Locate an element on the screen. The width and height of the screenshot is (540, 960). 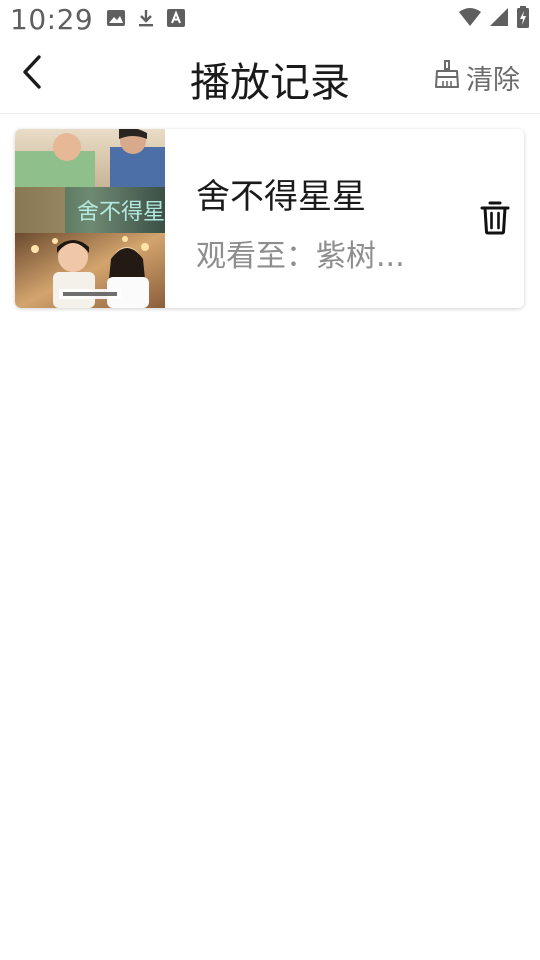
status-bar: 10:29 is located at coordinates (270, 20).